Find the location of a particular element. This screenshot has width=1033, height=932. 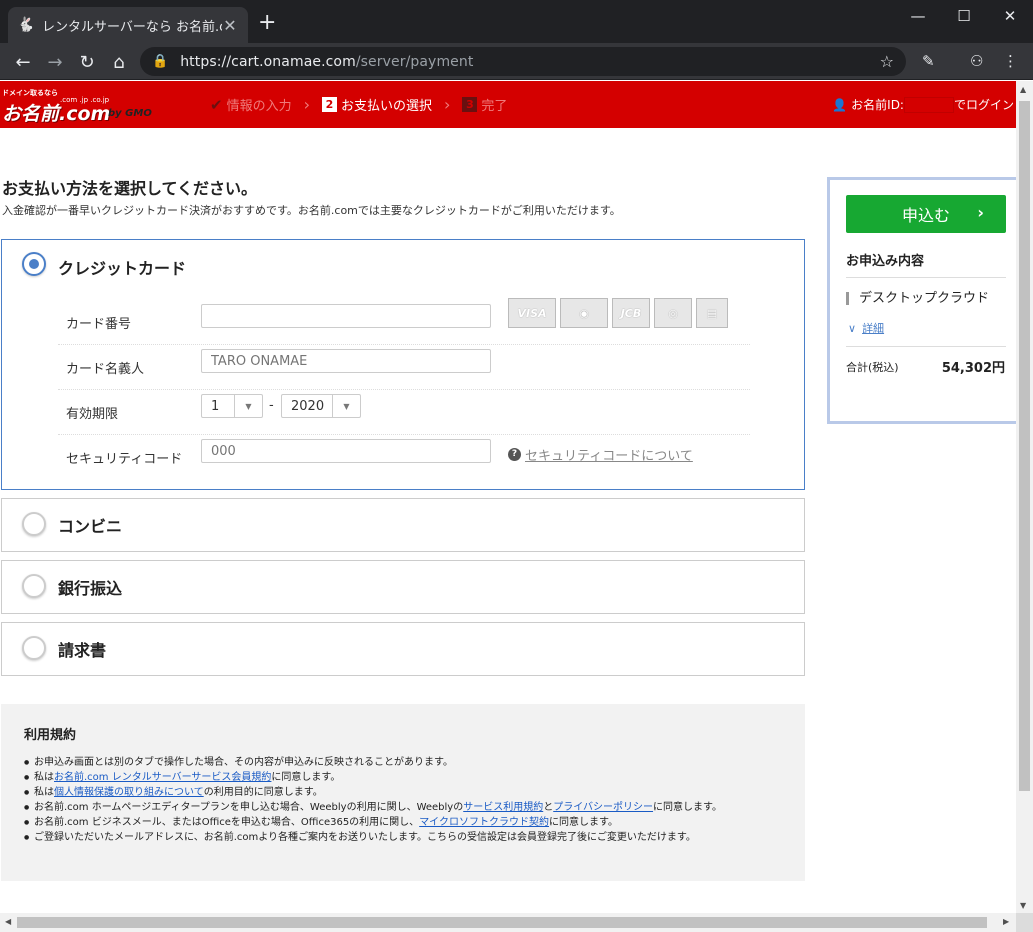

vertical-scrollbar: ▲ ▼ is located at coordinates (1024, 497).